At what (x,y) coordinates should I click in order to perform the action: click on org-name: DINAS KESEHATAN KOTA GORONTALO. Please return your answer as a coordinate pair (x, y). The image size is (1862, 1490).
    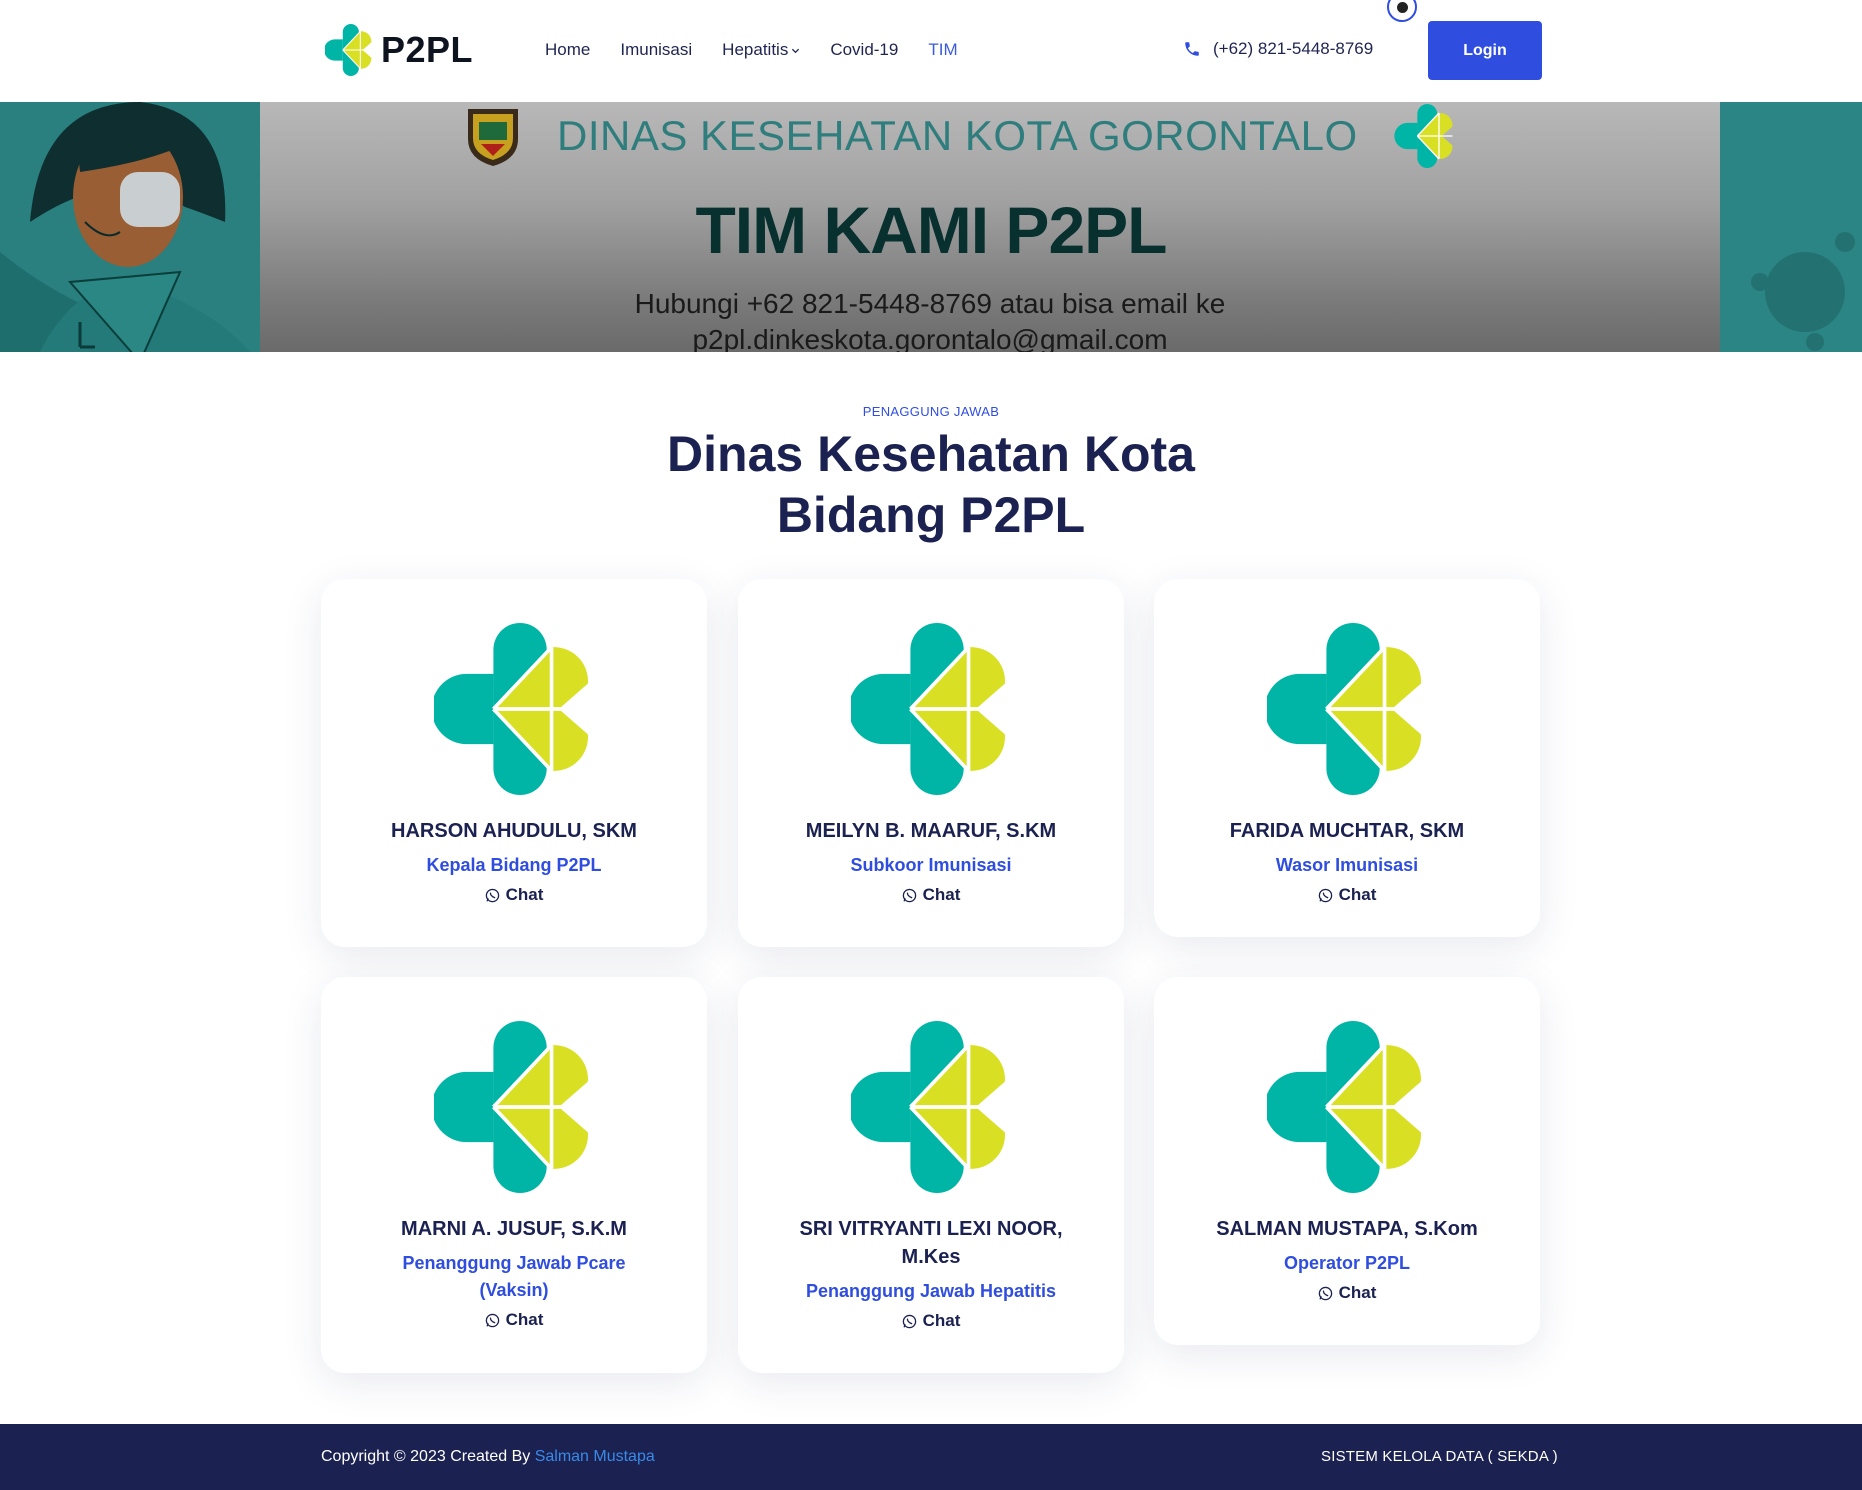
    Looking at the image, I should click on (957, 135).